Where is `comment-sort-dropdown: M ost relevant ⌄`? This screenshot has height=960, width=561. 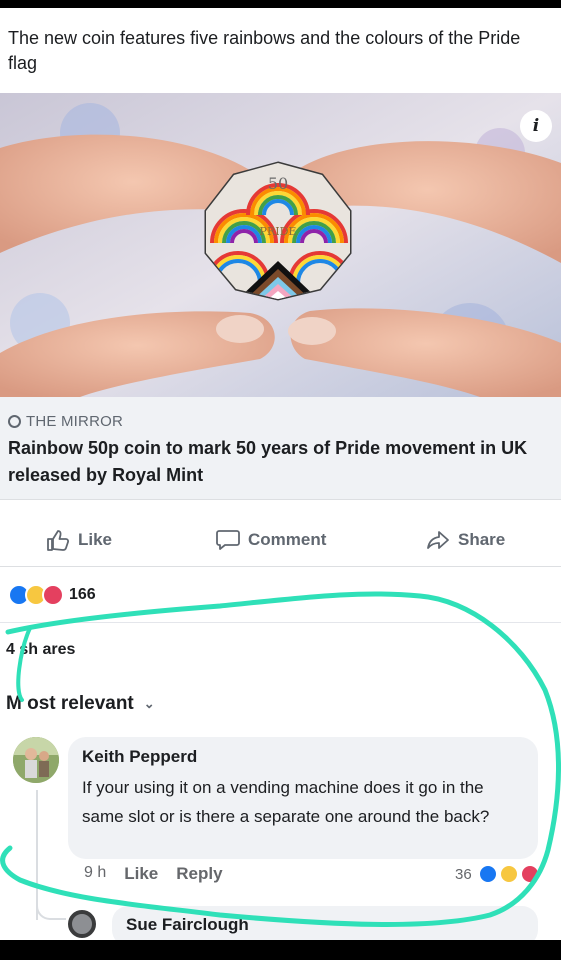 comment-sort-dropdown: M ost relevant ⌄ is located at coordinates (80, 704).